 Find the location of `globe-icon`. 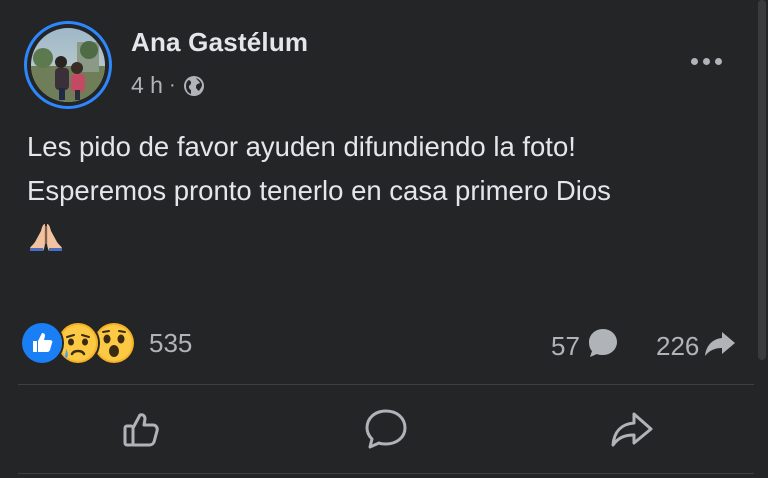

globe-icon is located at coordinates (194, 86).